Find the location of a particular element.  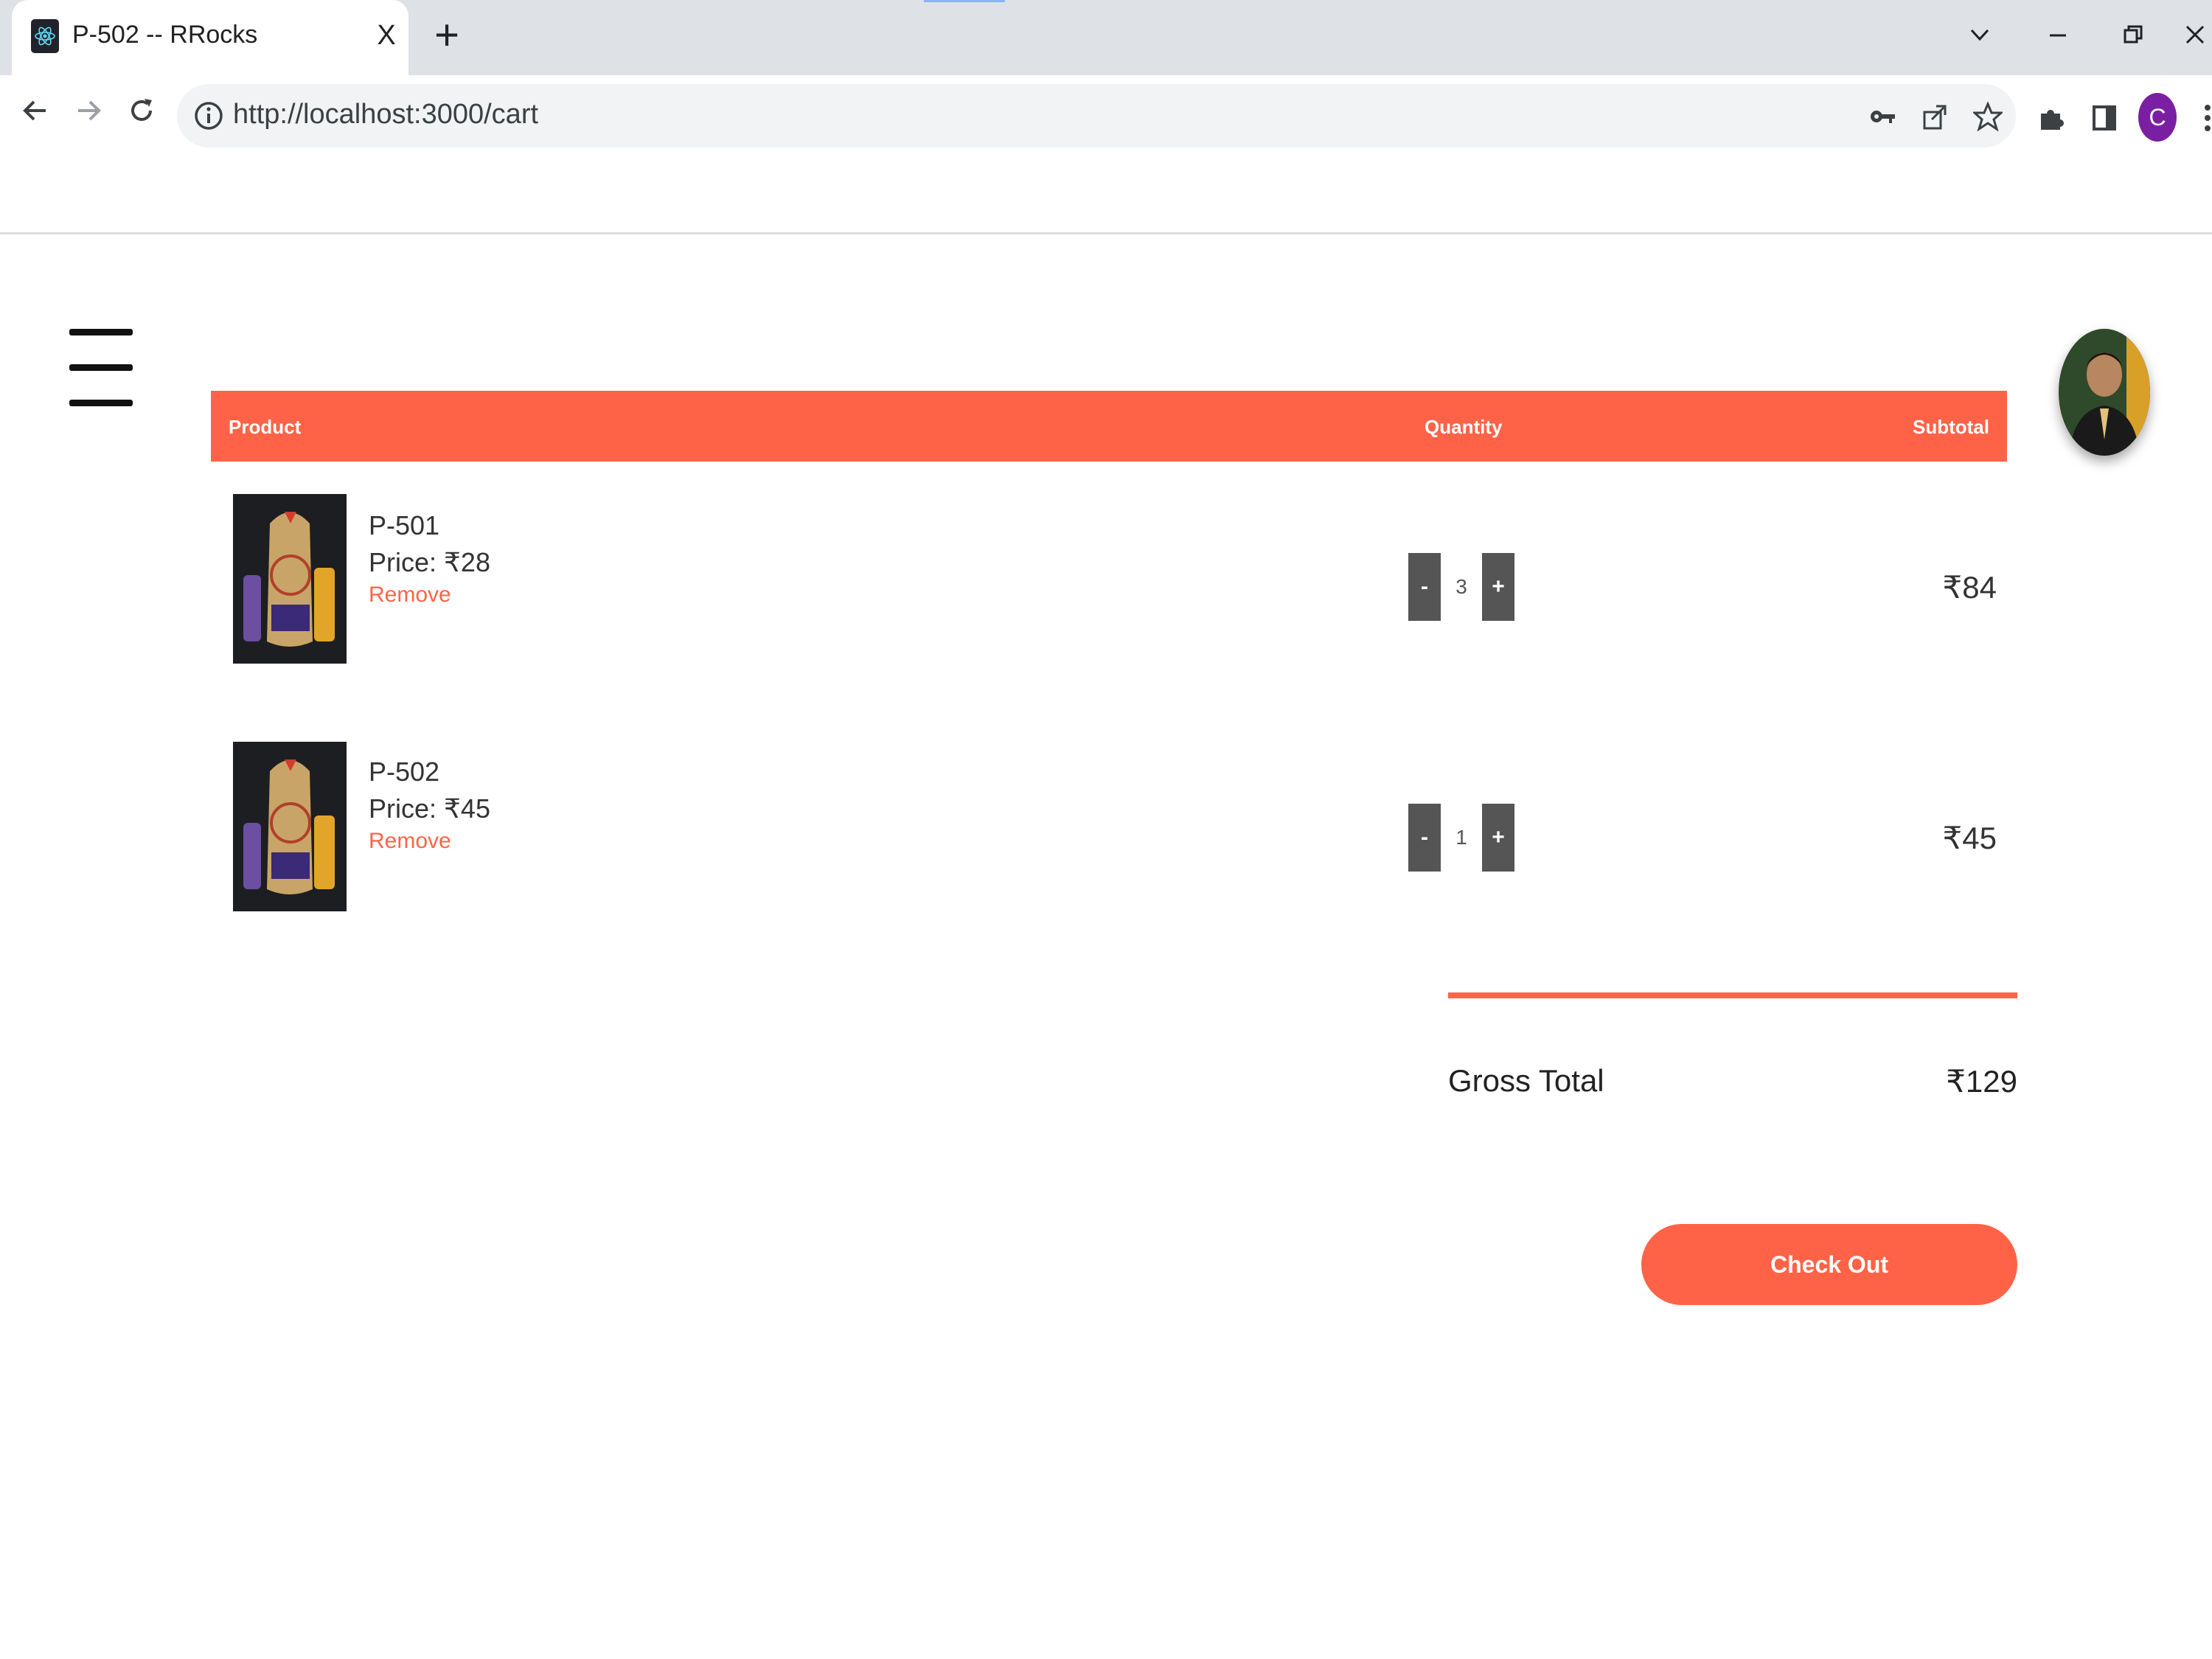

product-info: P-501 Price: ₹28 Remove is located at coordinates (429, 559).